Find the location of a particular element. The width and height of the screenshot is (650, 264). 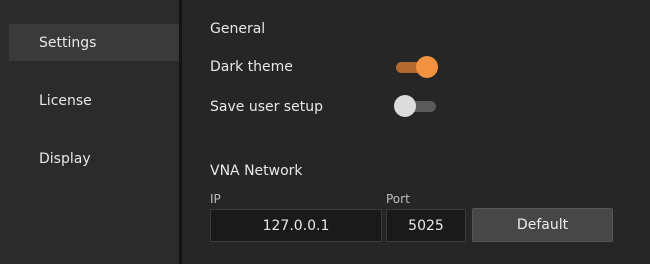

default-button-label: Default is located at coordinates (542, 225).